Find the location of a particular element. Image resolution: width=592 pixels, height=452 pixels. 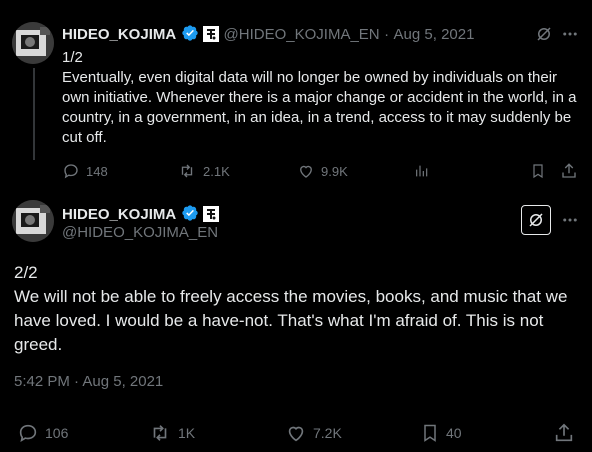

like-button: 9.9K is located at coordinates (322, 171).